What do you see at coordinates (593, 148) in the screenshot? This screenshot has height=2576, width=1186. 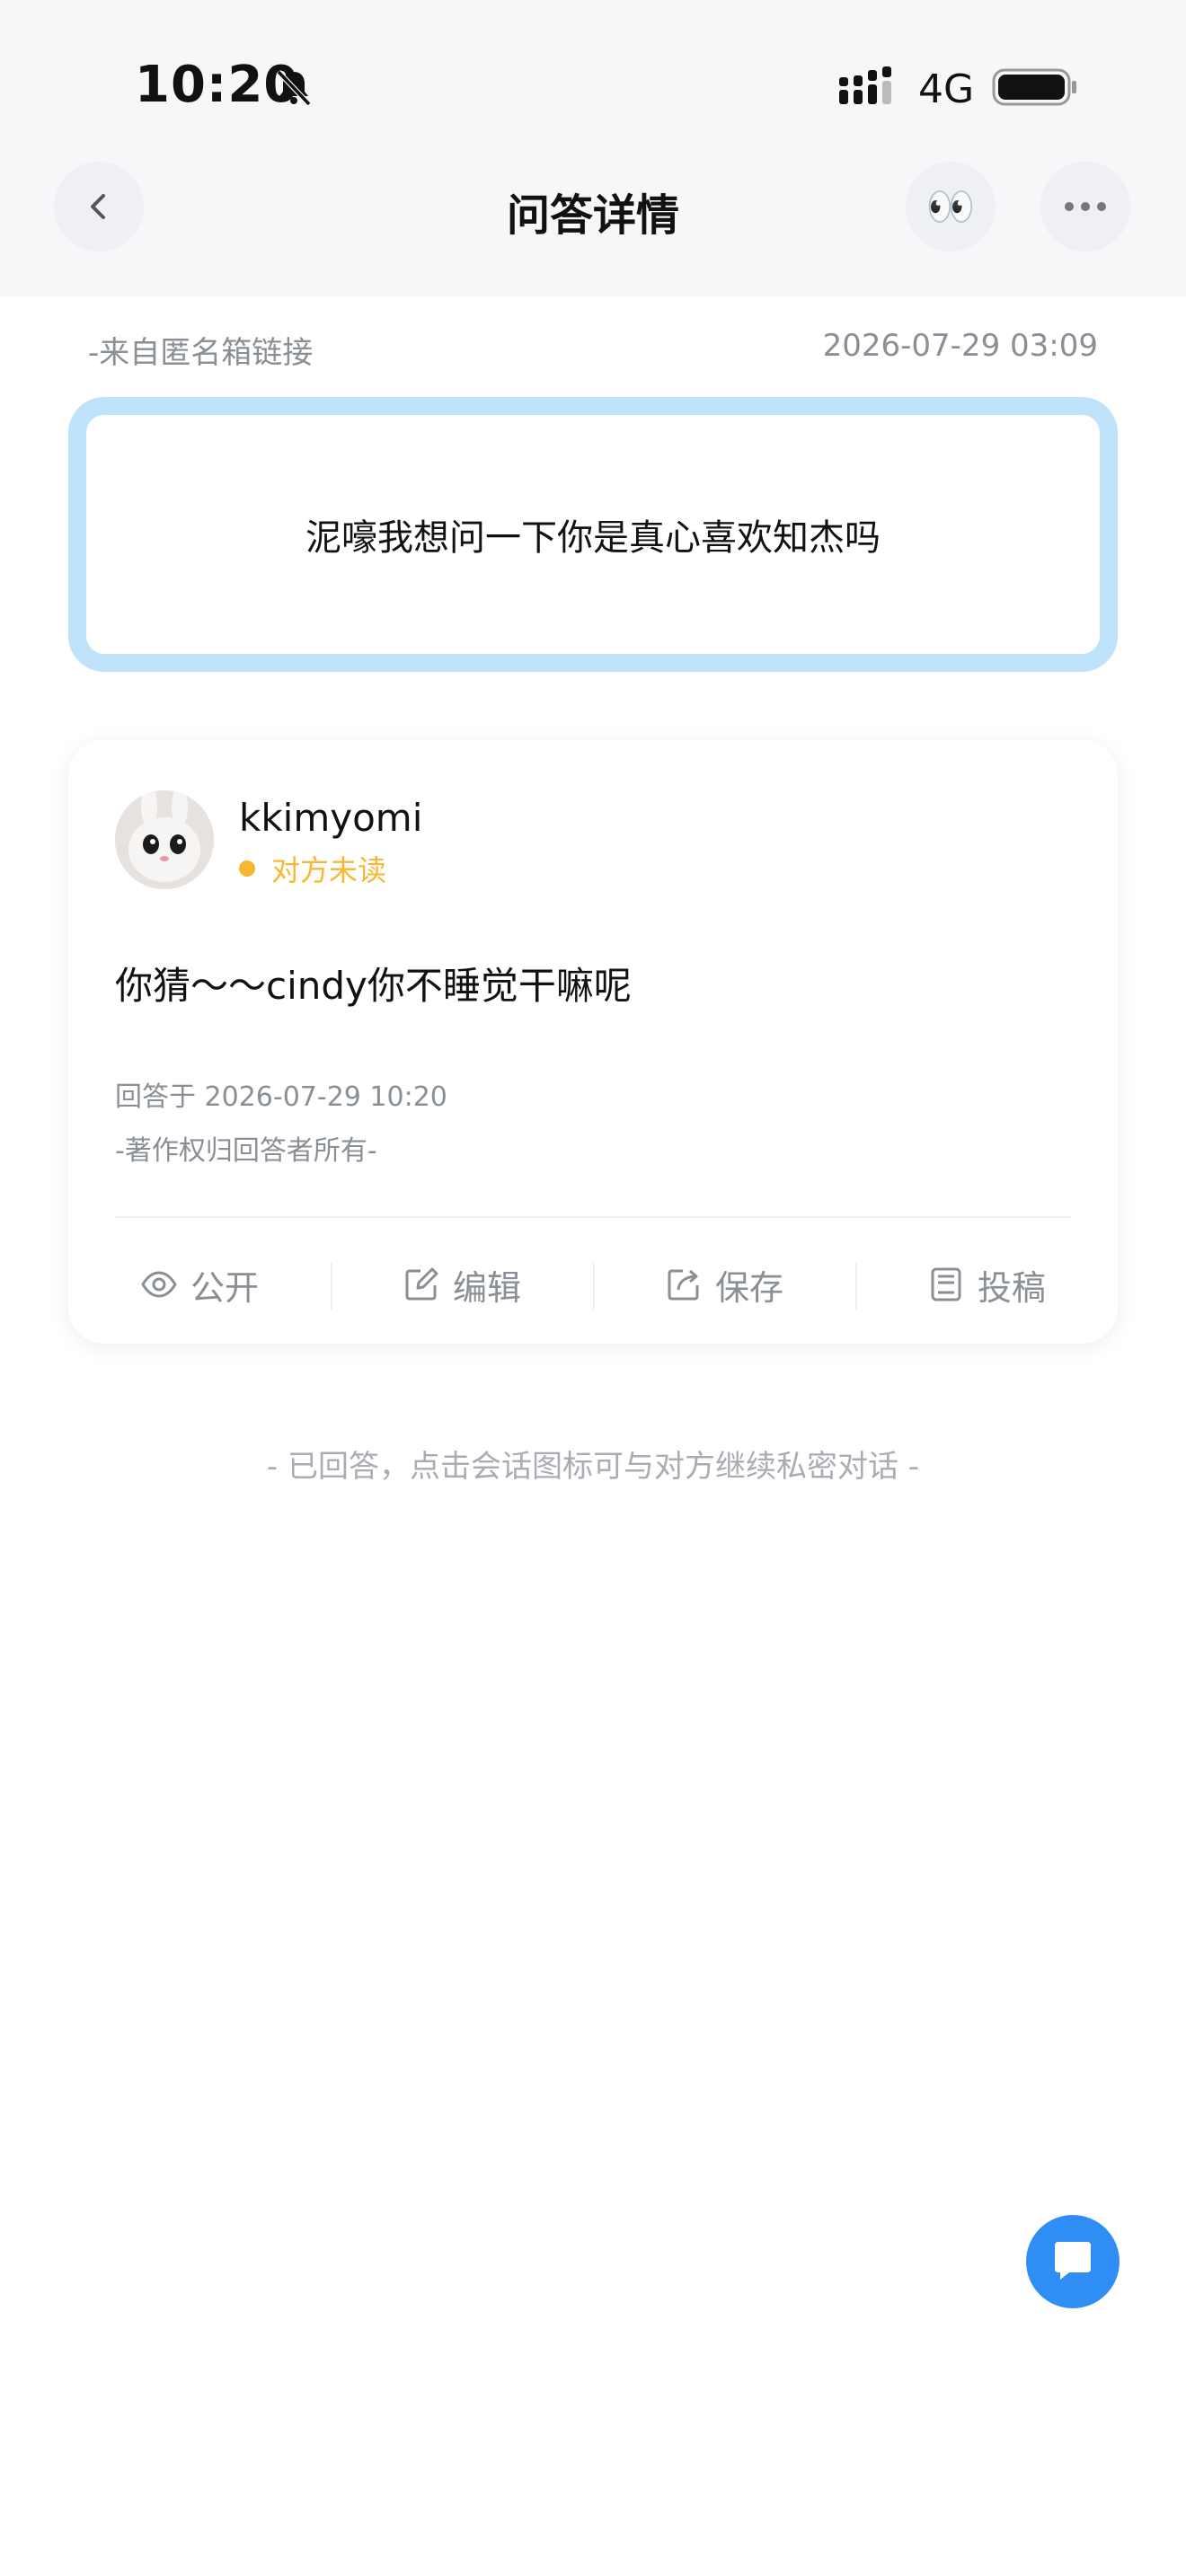 I see `top-bar: 10:20 4G 问答详情 👀` at bounding box center [593, 148].